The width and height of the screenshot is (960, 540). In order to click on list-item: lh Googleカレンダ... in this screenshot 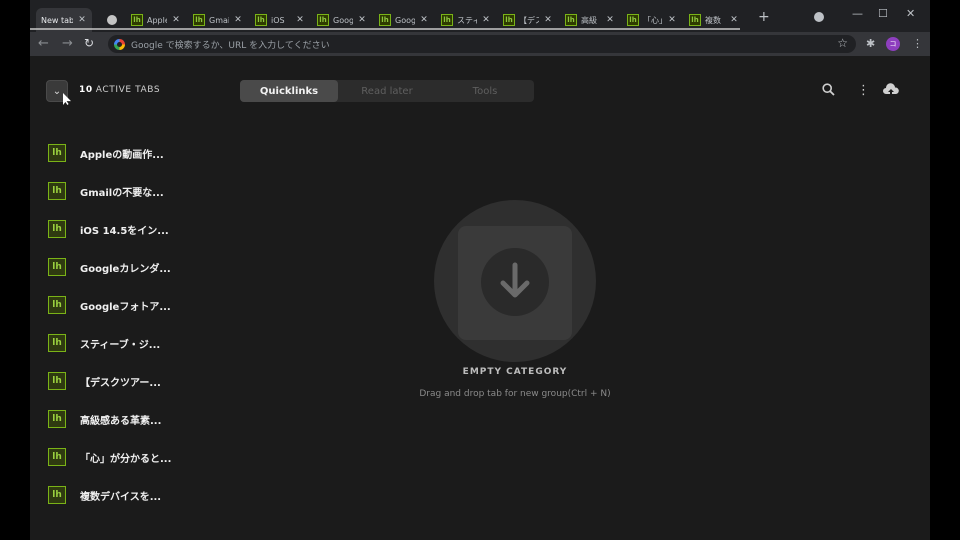, I will do `click(109, 267)`.